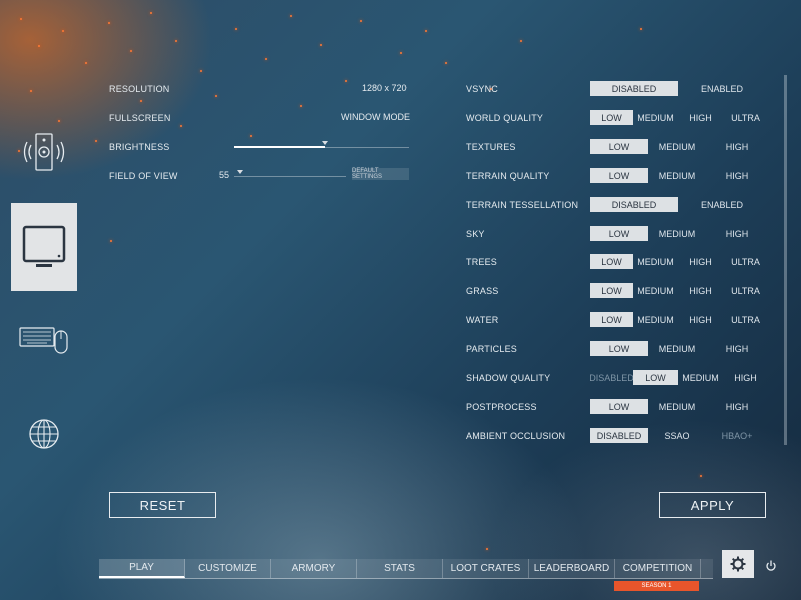 This screenshot has height=600, width=801. Describe the element at coordinates (501, 407) in the screenshot. I see `graphics-setting-label: POSTPROCESS` at that location.